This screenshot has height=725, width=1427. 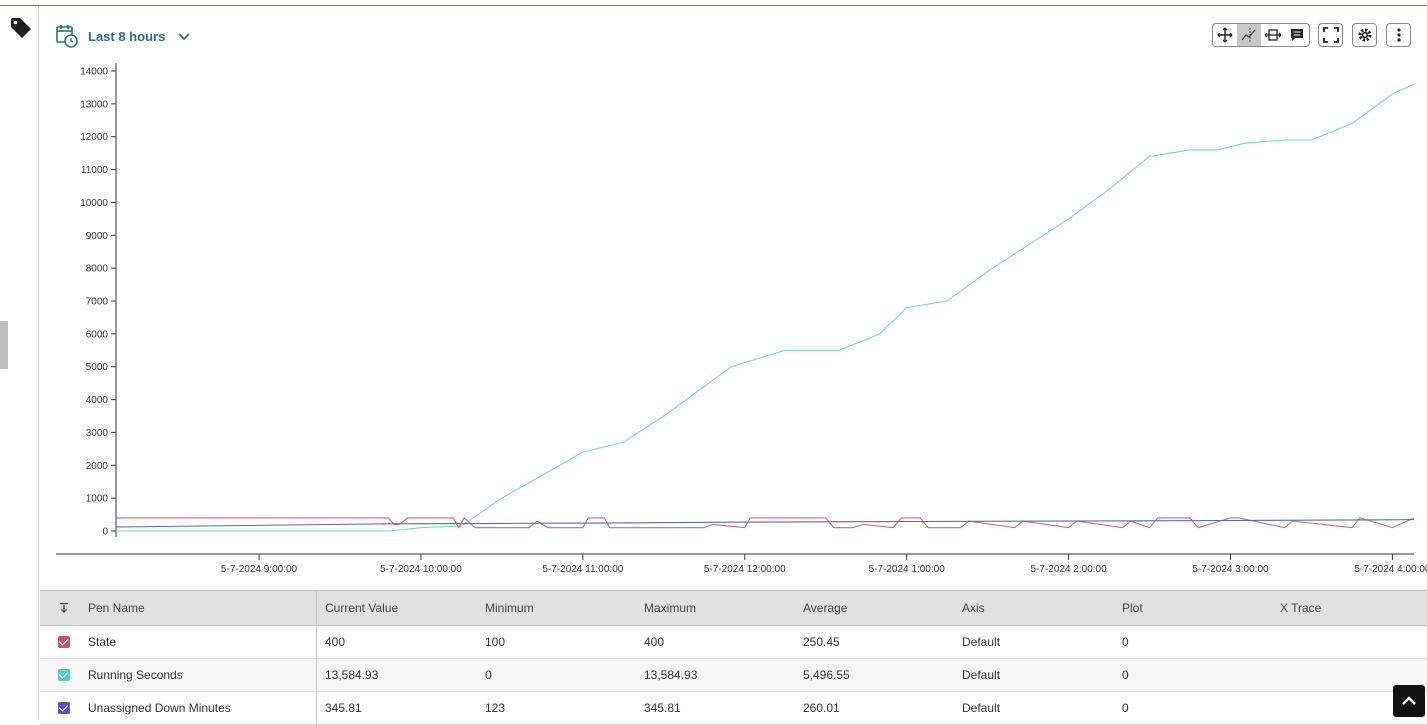 I want to click on x-tick-label: 5-7-2024 1:00:00, so click(x=907, y=569).